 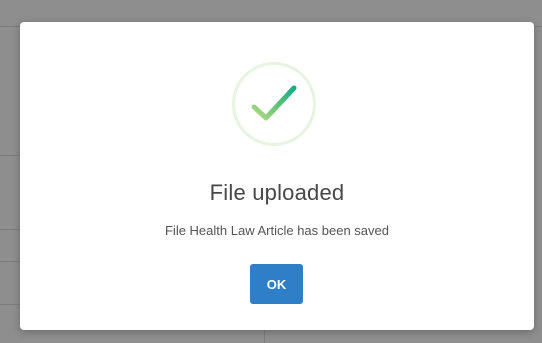 I want to click on ok-button: OK, so click(x=276, y=284).